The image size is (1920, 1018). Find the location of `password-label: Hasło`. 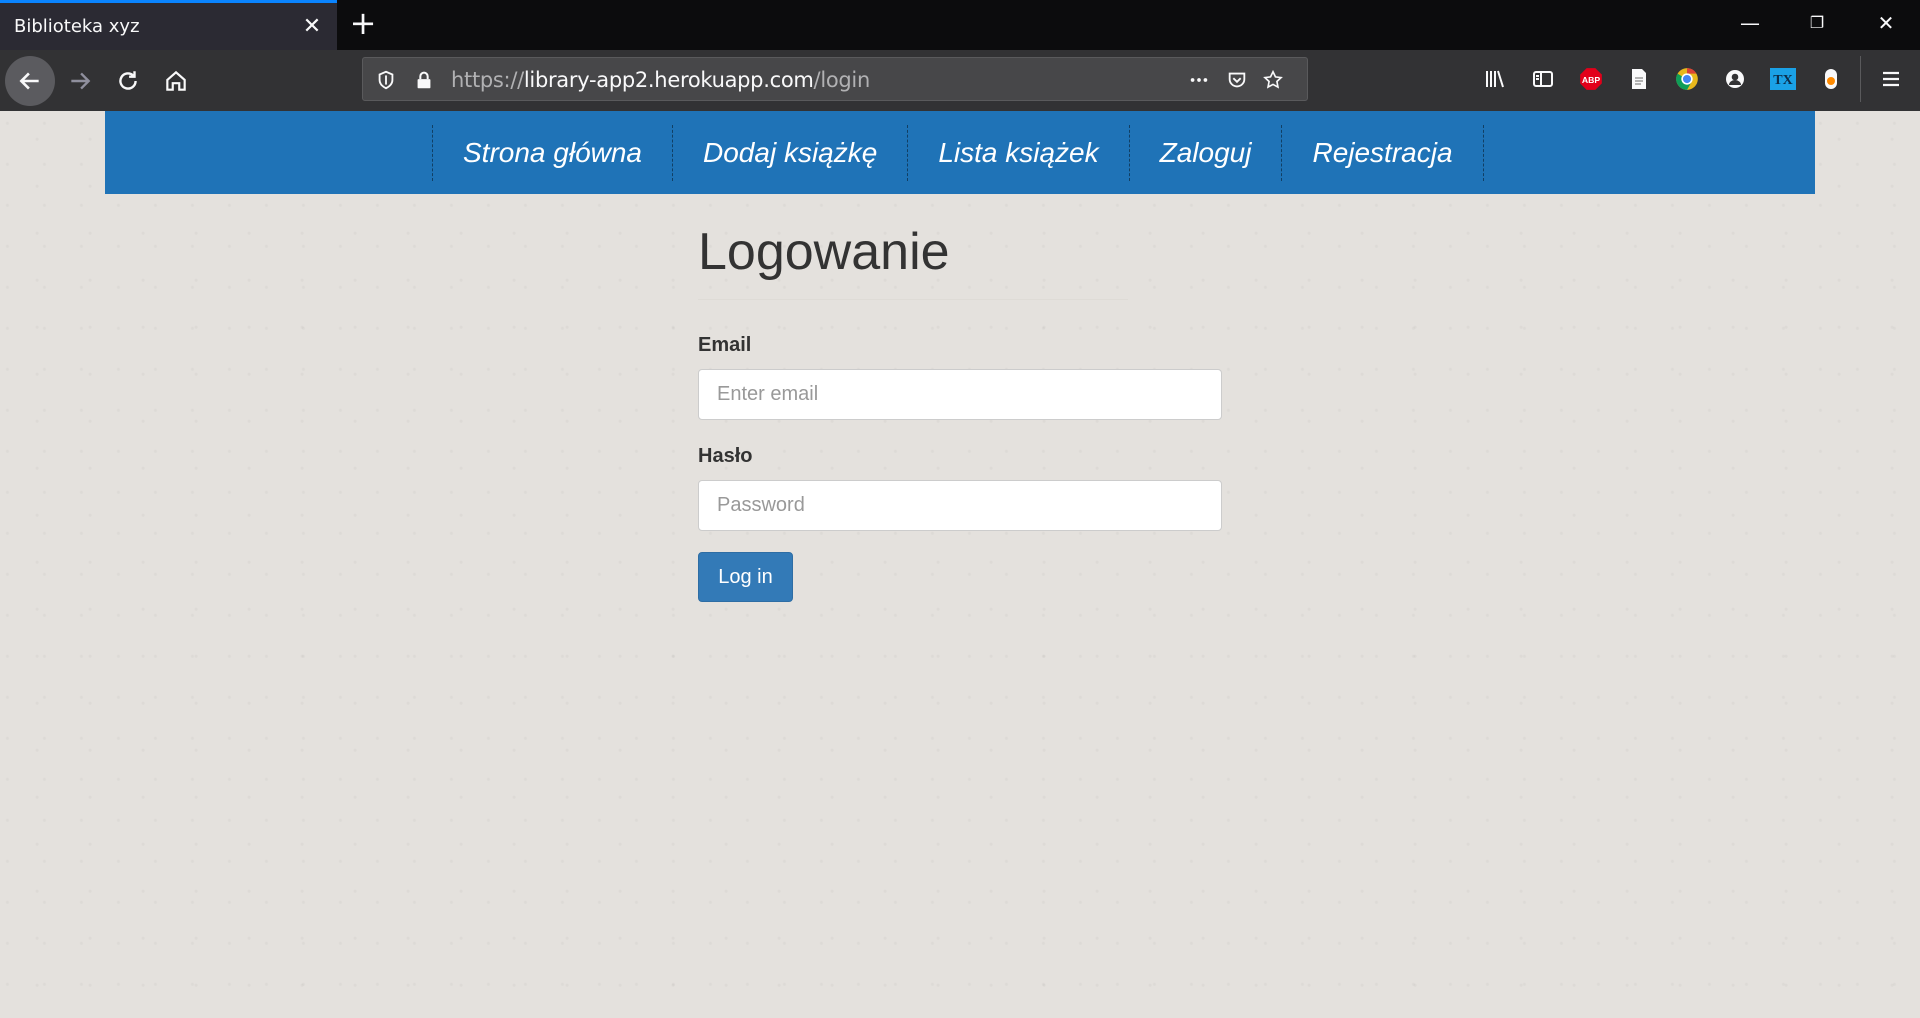

password-label: Hasło is located at coordinates (725, 456).